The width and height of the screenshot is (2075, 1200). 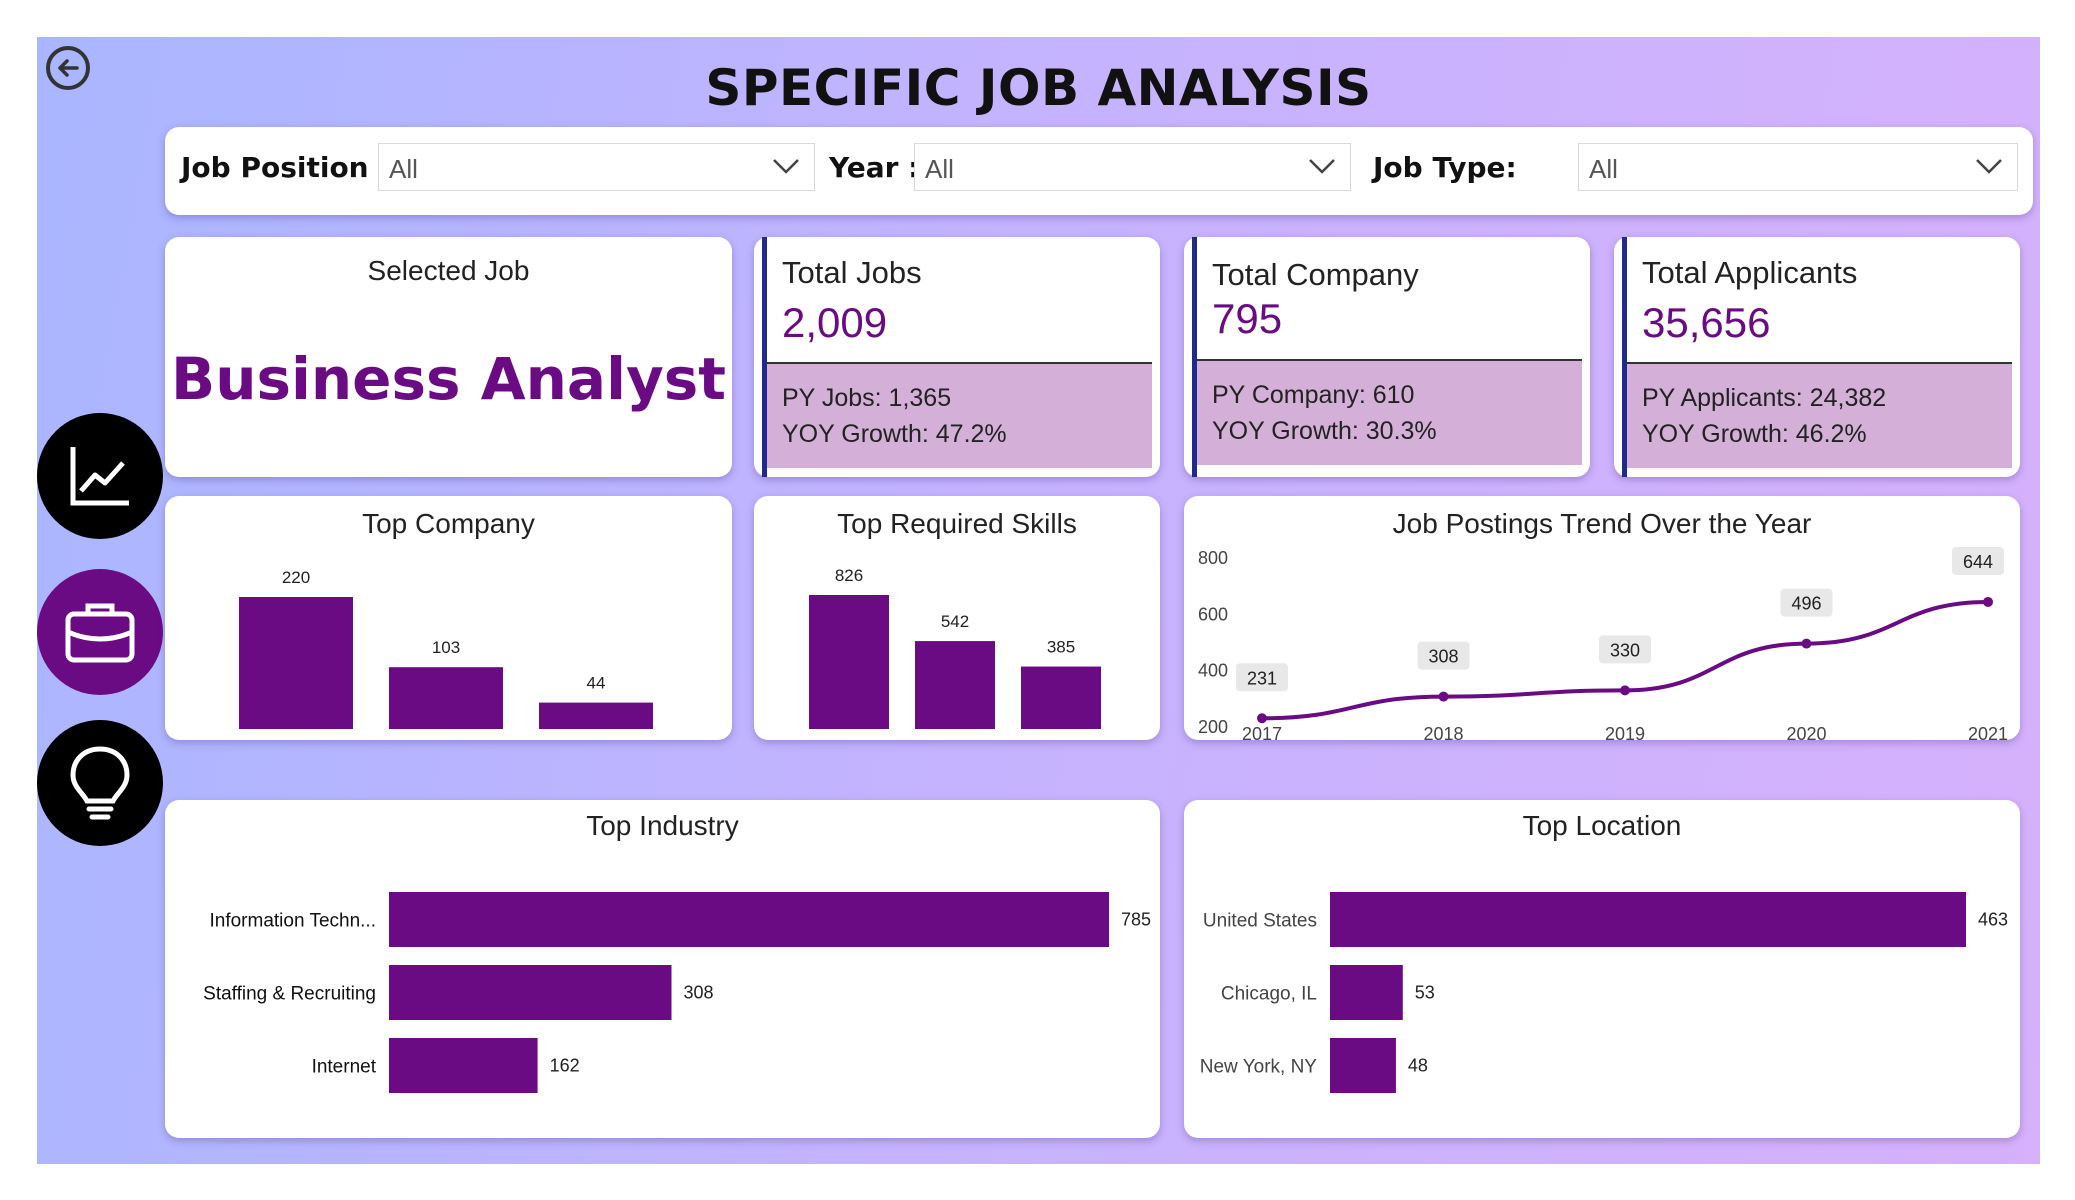 What do you see at coordinates (448, 357) in the screenshot?
I see `selected-job-card: Selected Job Business Analyst` at bounding box center [448, 357].